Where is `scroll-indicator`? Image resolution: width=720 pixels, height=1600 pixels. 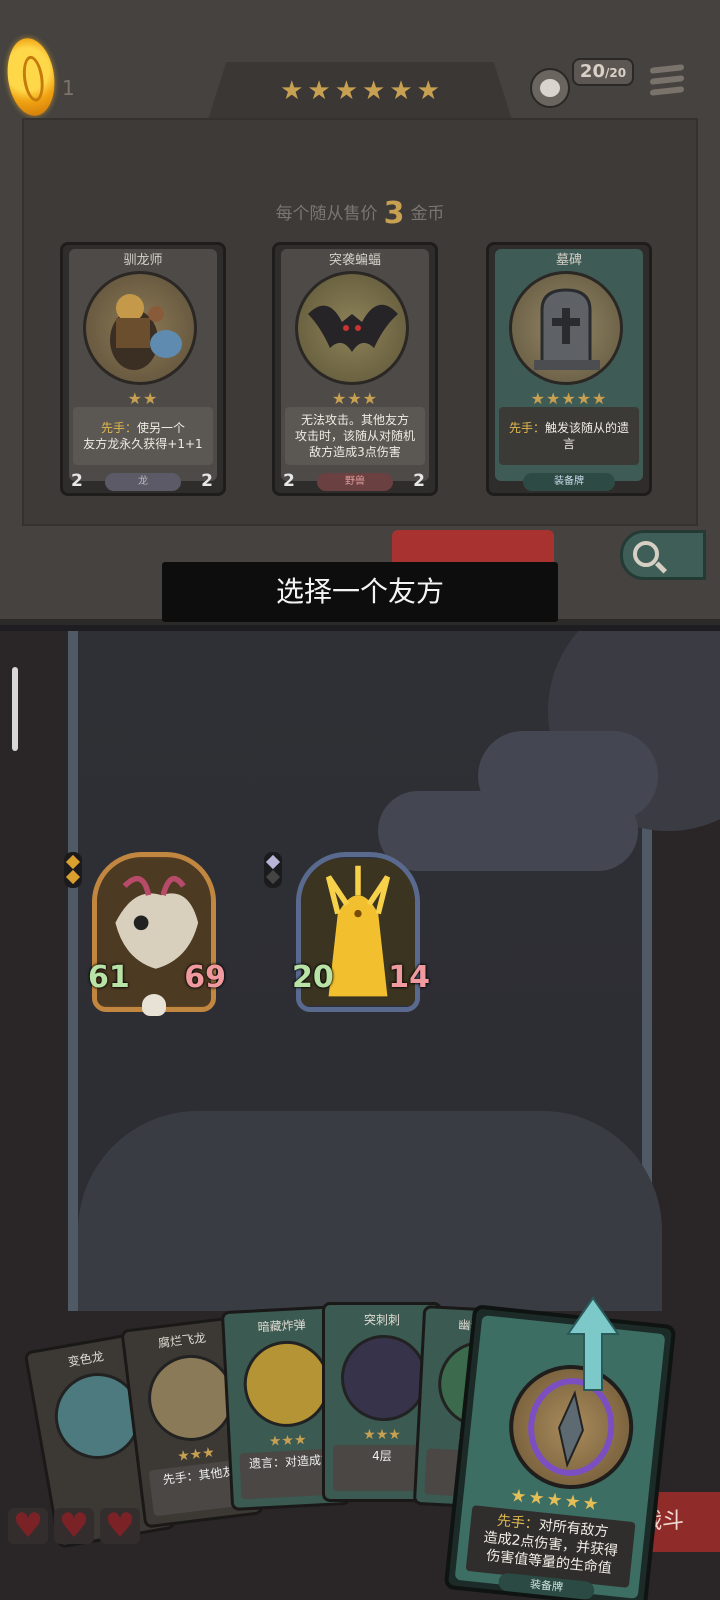
scroll-indicator is located at coordinates (15, 709).